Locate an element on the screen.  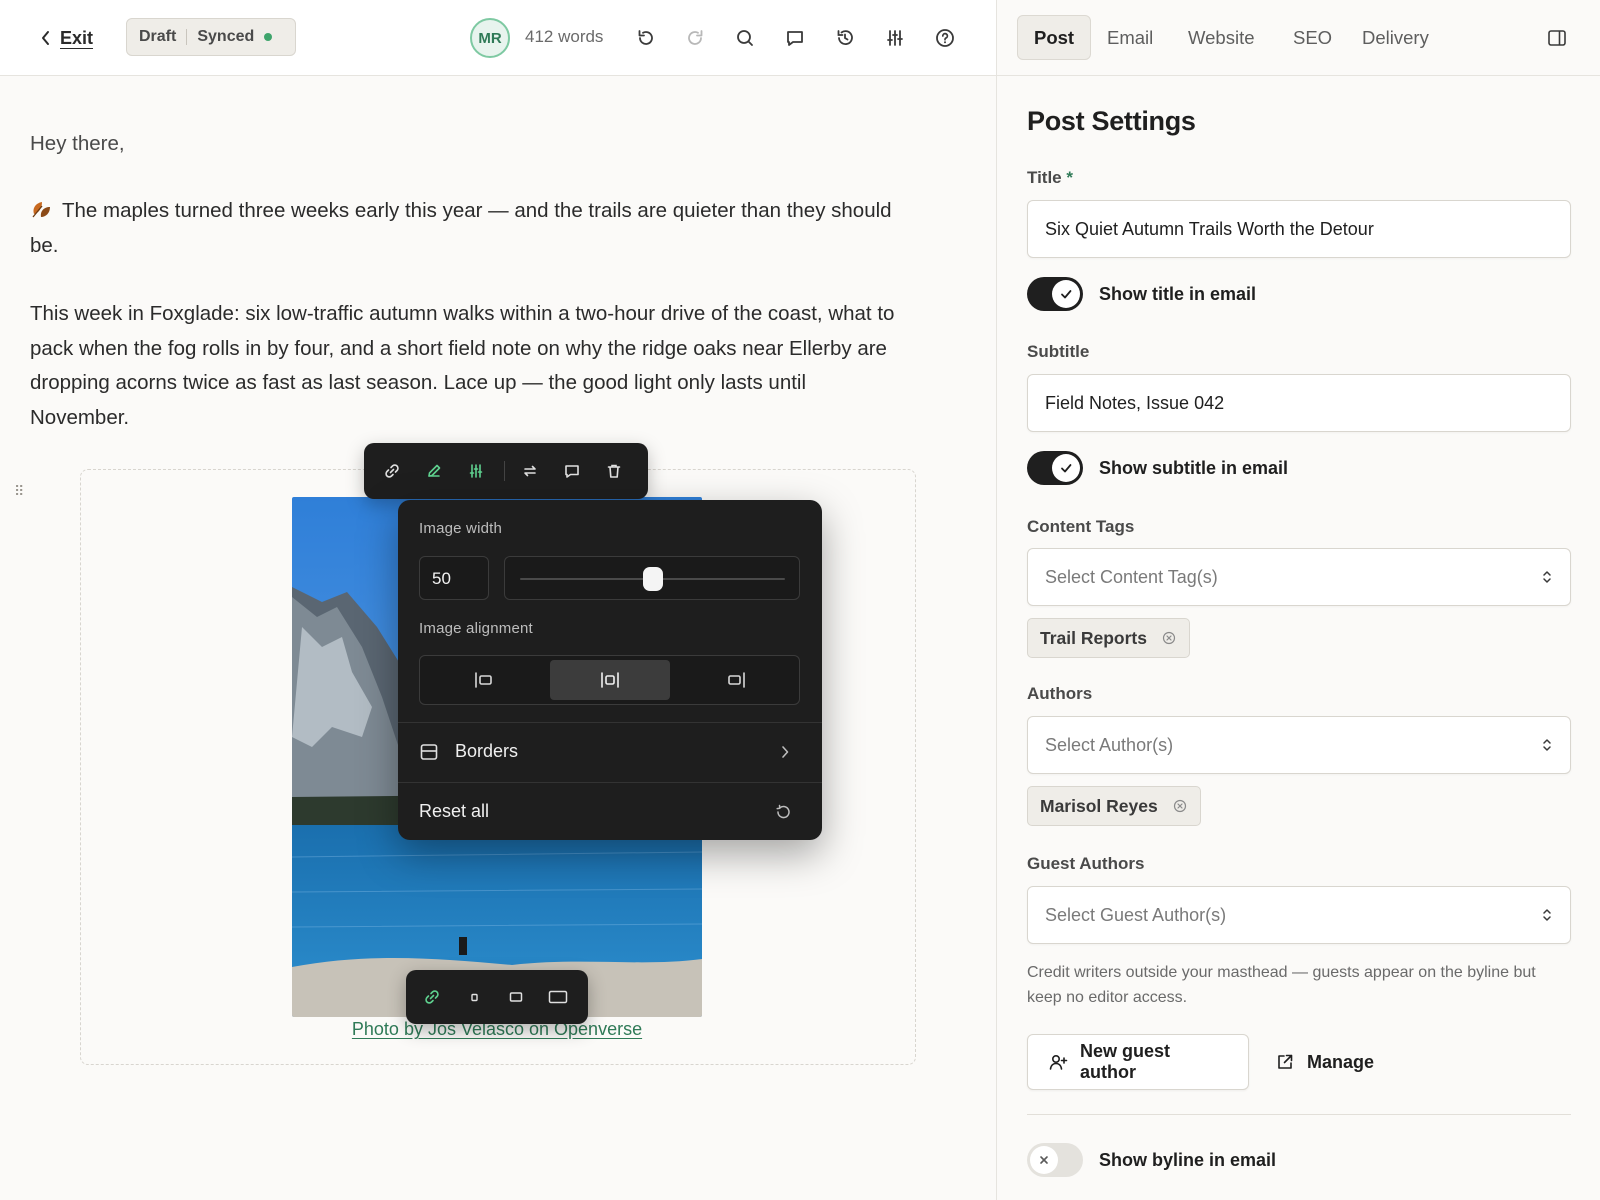
tab-seo: SEO is located at coordinates (1312, 37).